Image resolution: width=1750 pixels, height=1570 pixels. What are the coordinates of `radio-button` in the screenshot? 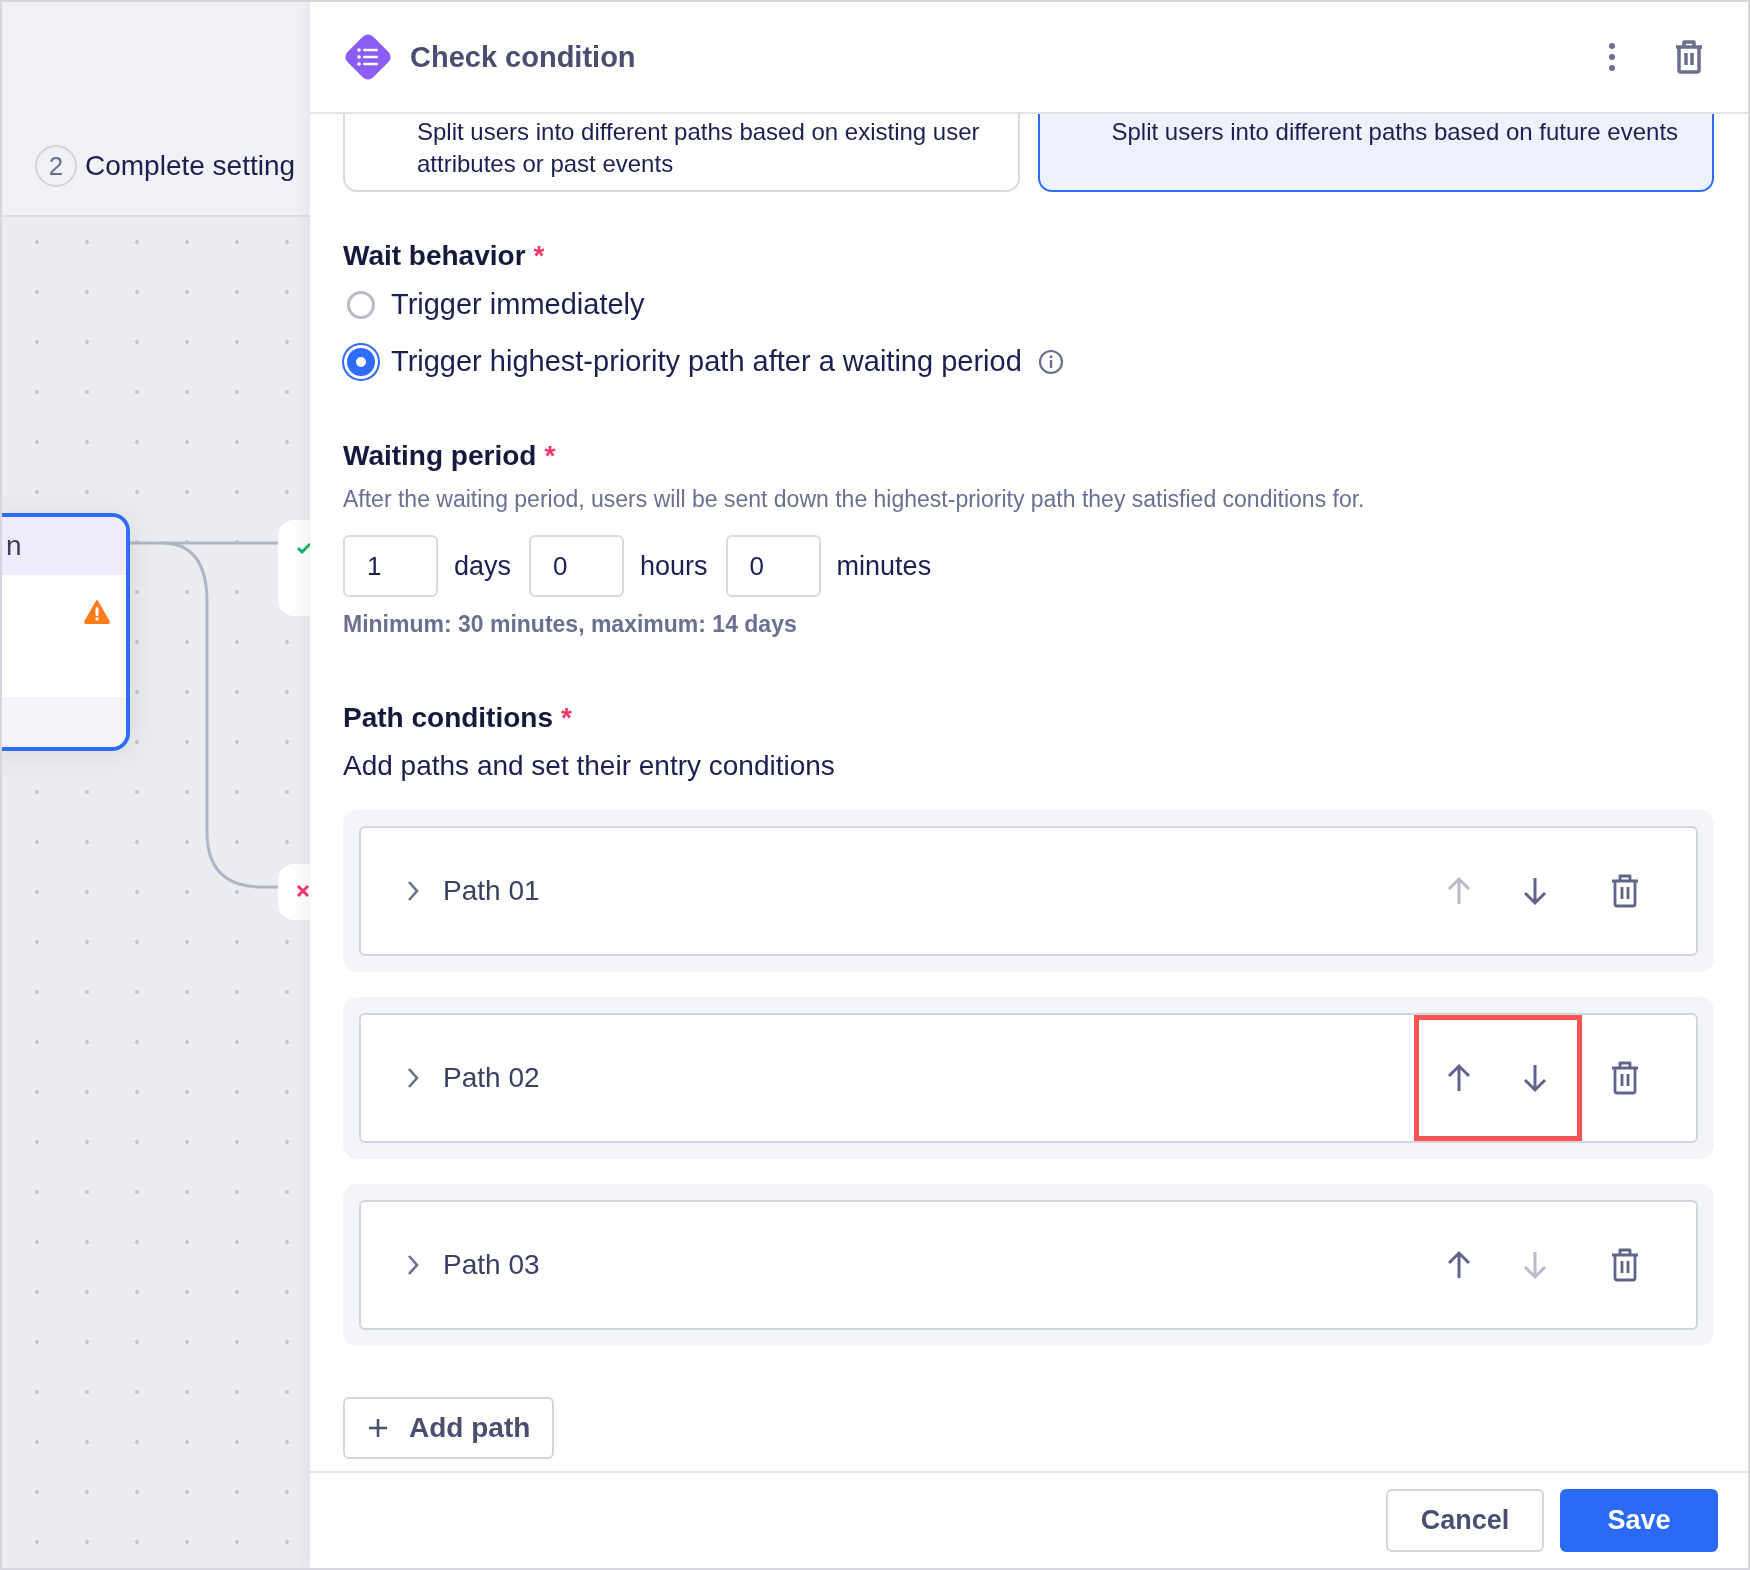 It's located at (361, 304).